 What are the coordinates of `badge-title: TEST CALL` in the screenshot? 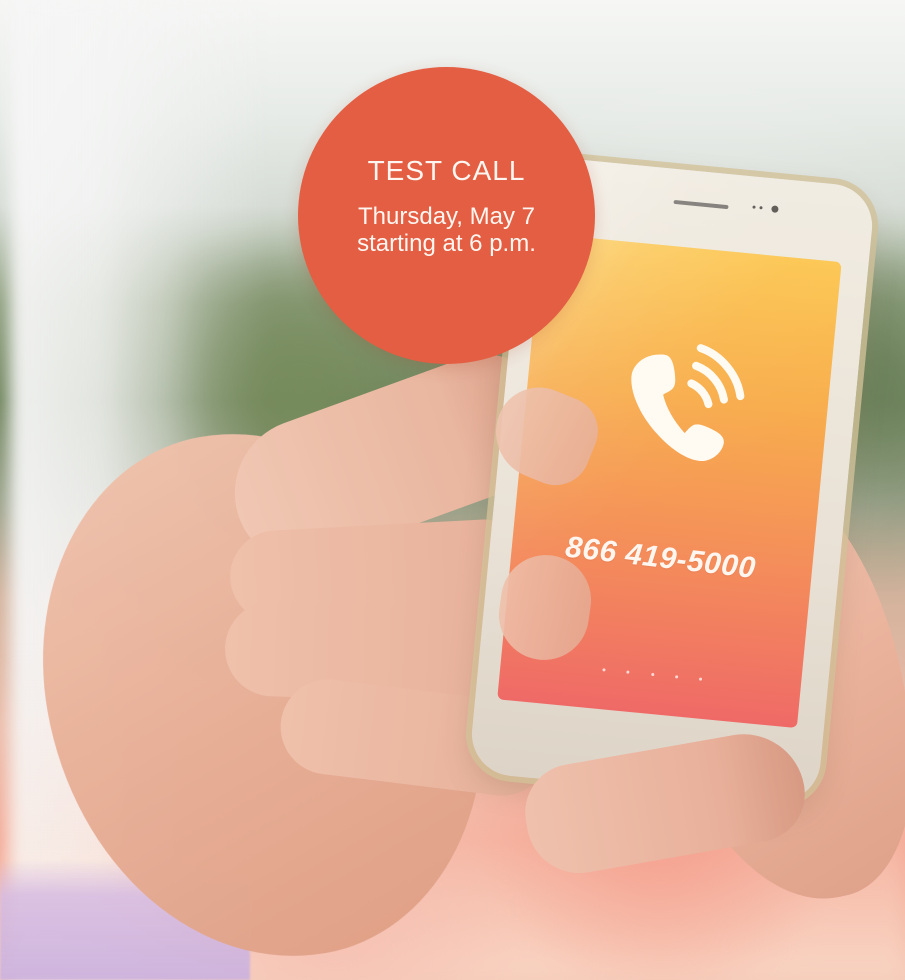 It's located at (446, 170).